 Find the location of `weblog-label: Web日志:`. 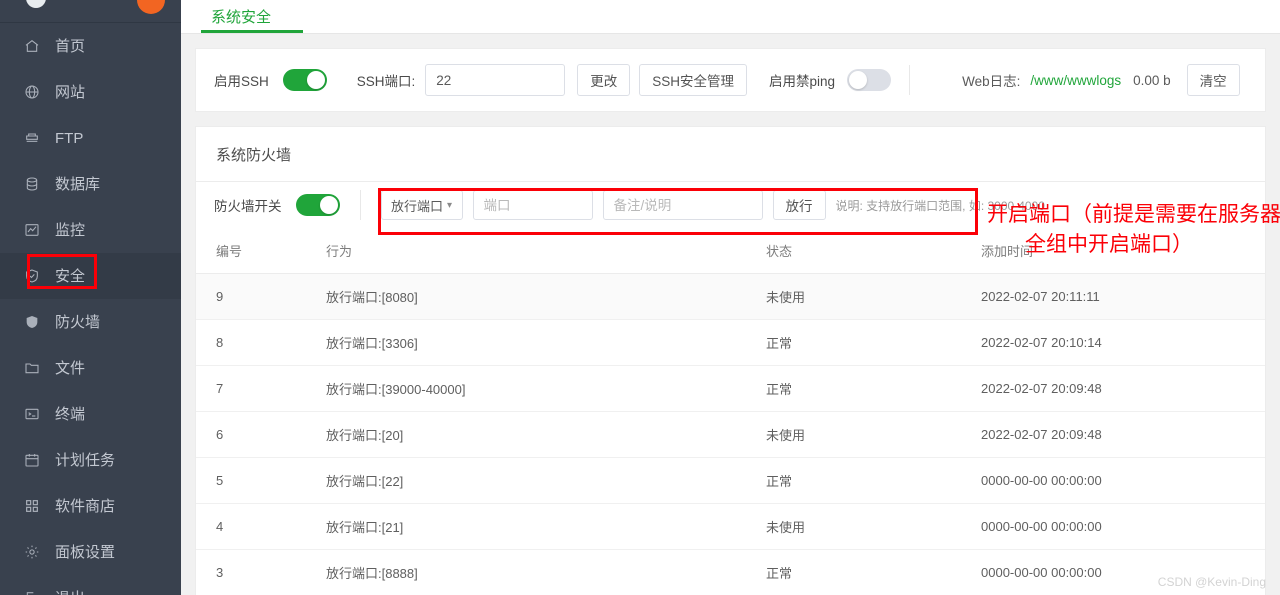

weblog-label: Web日志: is located at coordinates (991, 81).